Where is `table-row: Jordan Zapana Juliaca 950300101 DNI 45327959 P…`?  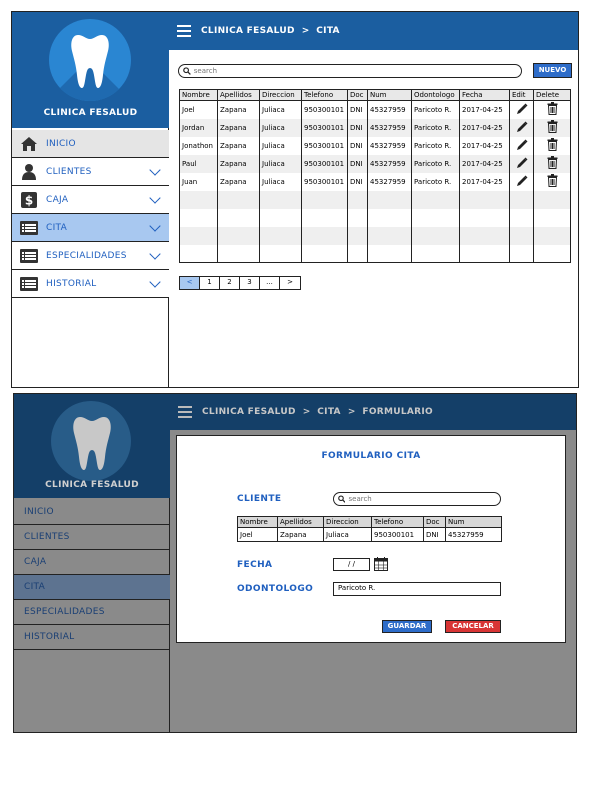
table-row: Jordan Zapana Juliaca 950300101 DNI 45327959 P… is located at coordinates (375, 127).